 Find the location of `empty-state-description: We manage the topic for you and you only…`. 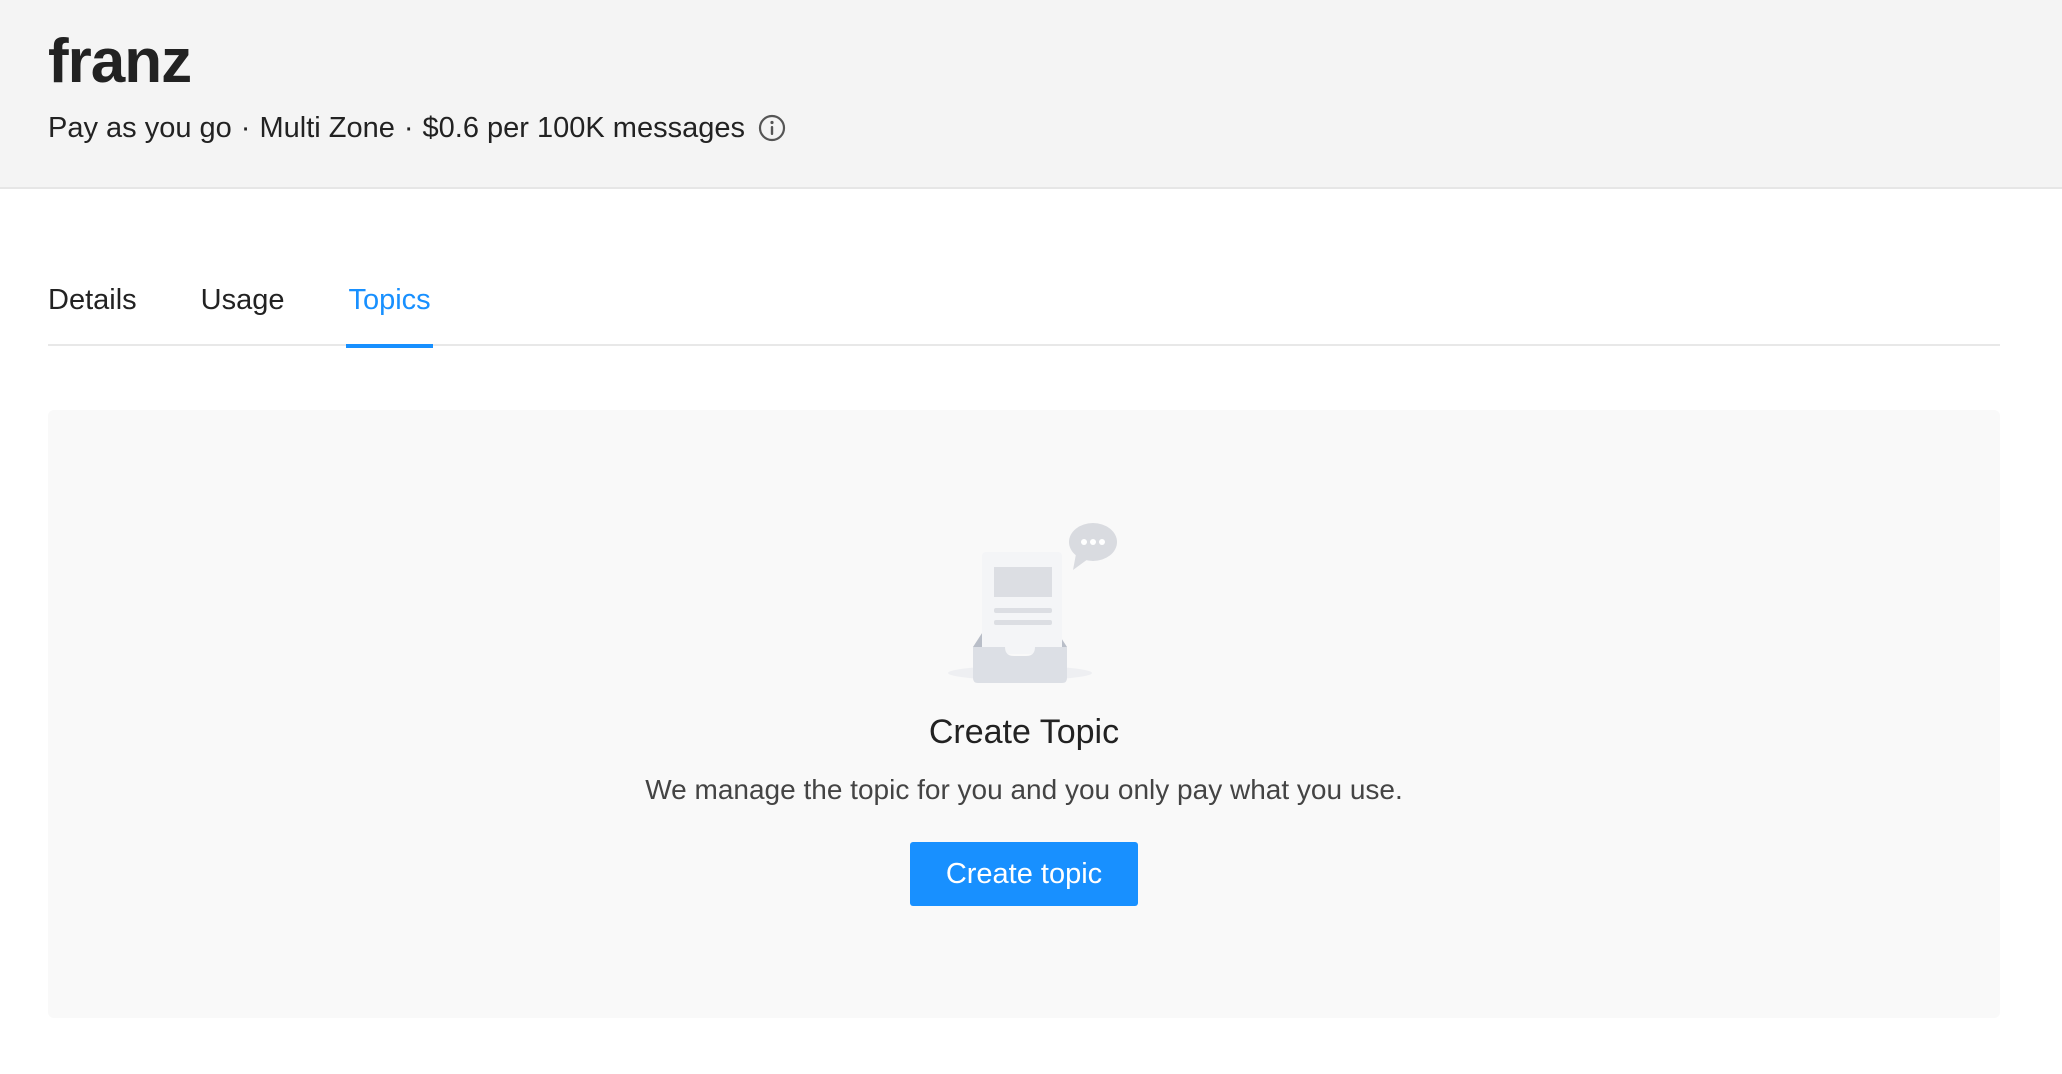

empty-state-description: We manage the topic for you and you only… is located at coordinates (1024, 789).